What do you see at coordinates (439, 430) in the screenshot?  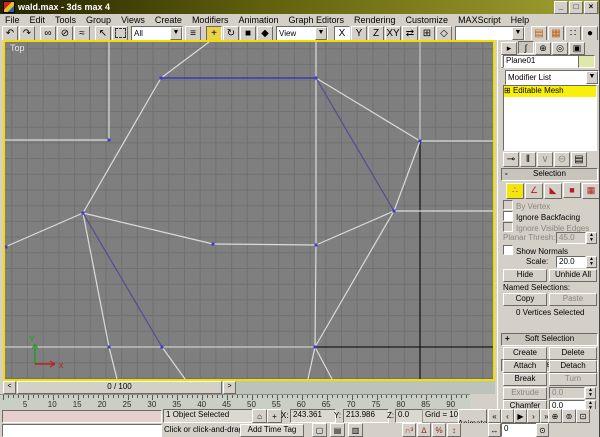 I see `percent-snap-button: %` at bounding box center [439, 430].